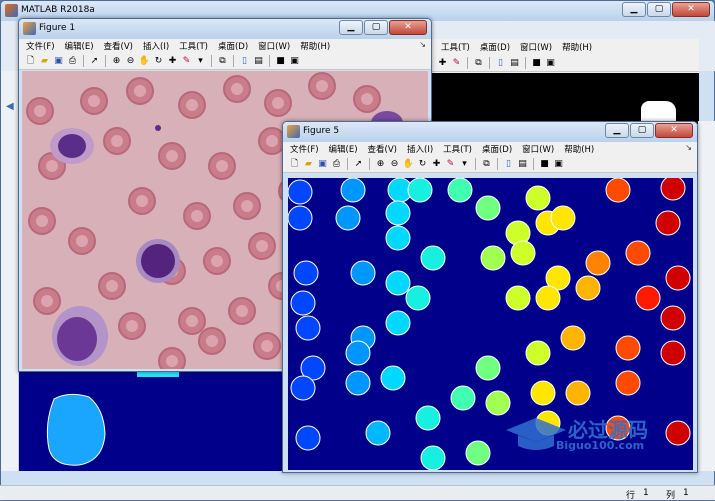 The height and width of the screenshot is (501, 715). What do you see at coordinates (674, 130) in the screenshot?
I see `figure-5-close-button: ✕` at bounding box center [674, 130].